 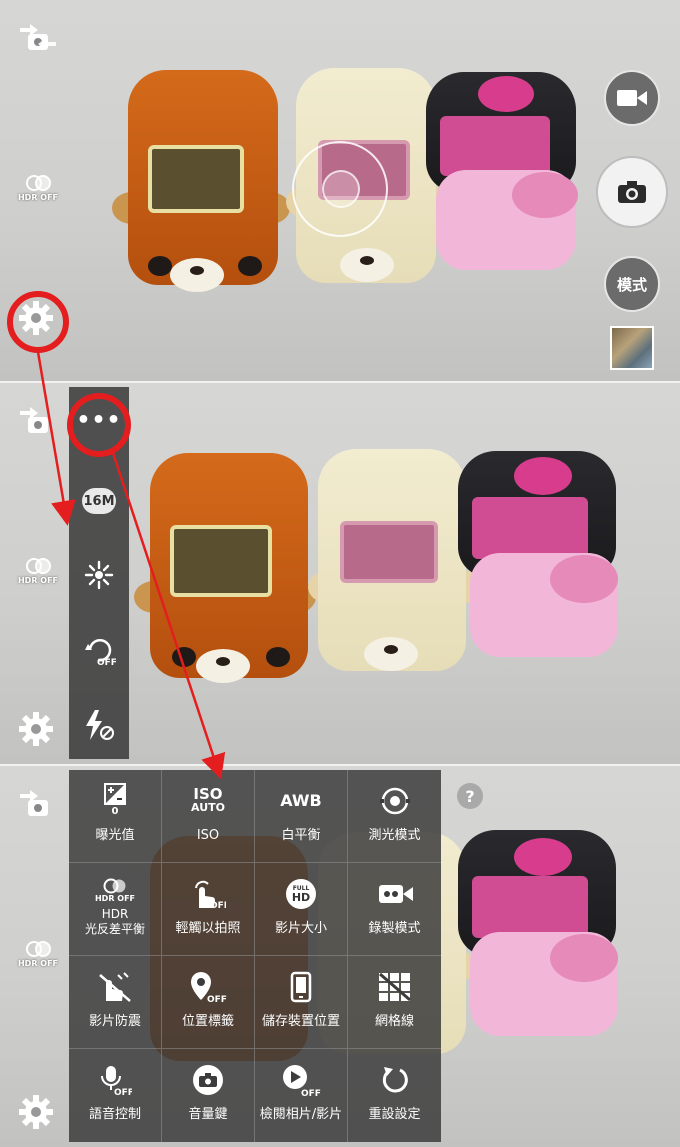 I want to click on reset-icon, so click(x=395, y=1080).